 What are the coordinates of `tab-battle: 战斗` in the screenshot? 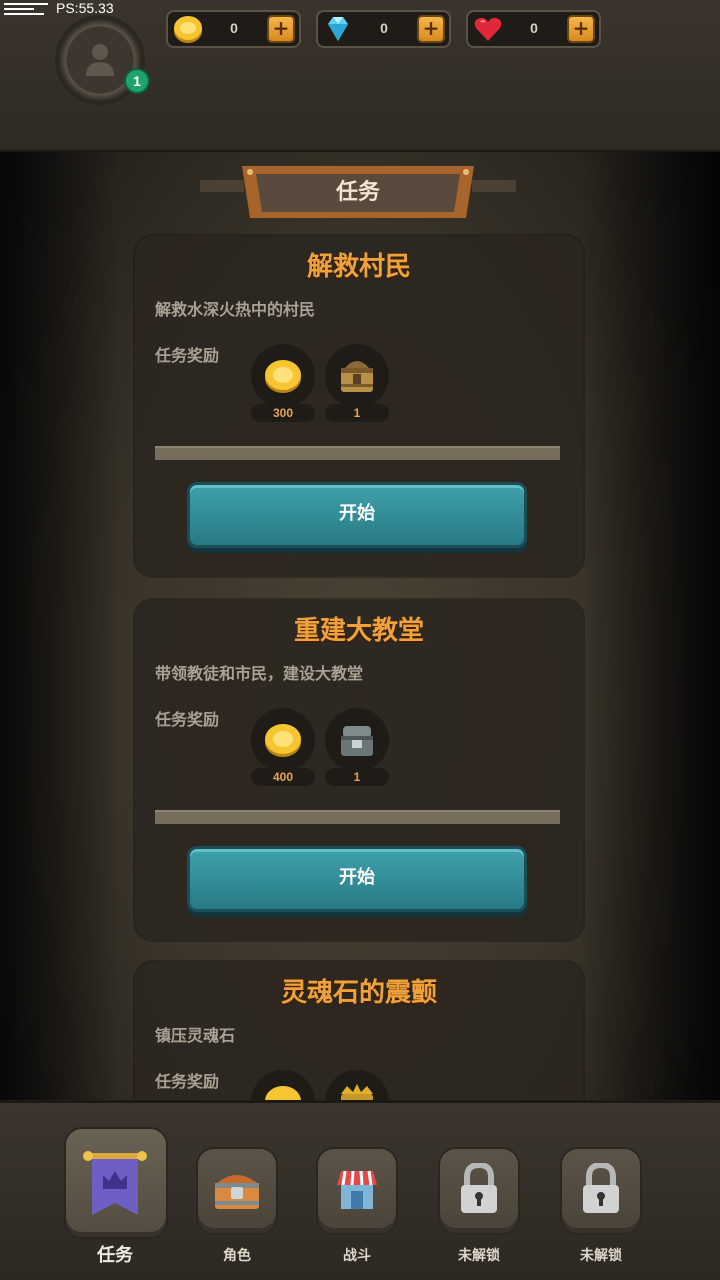 It's located at (357, 1196).